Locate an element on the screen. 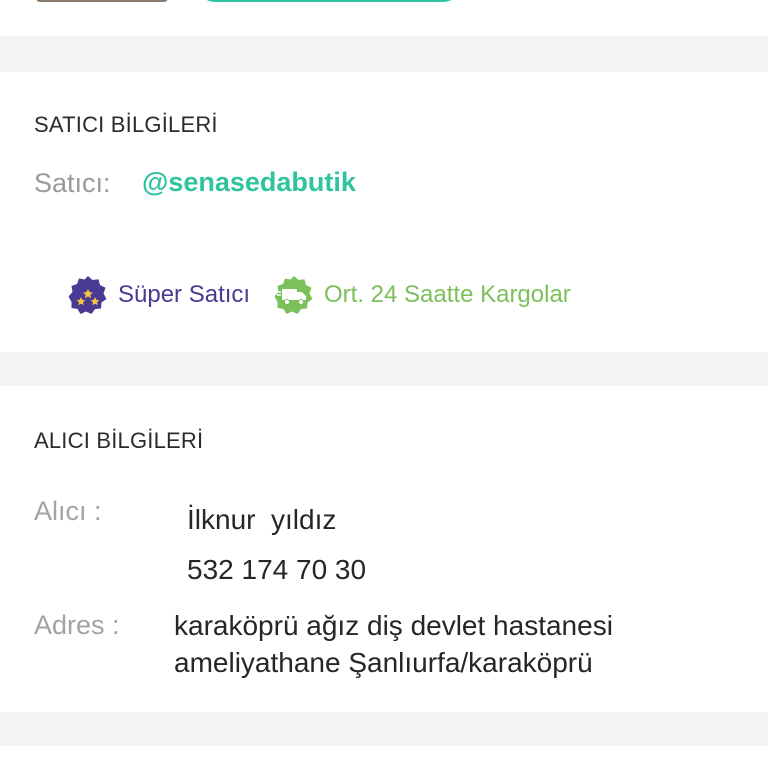  star-medal-icon is located at coordinates (88, 295).